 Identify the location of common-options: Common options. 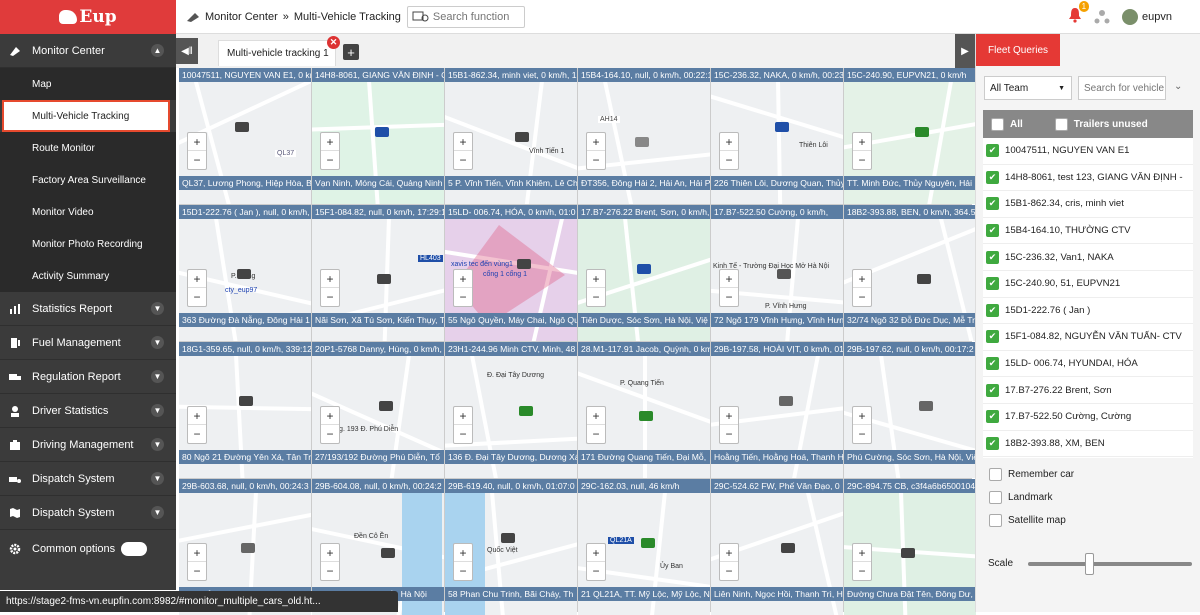
(88, 549).